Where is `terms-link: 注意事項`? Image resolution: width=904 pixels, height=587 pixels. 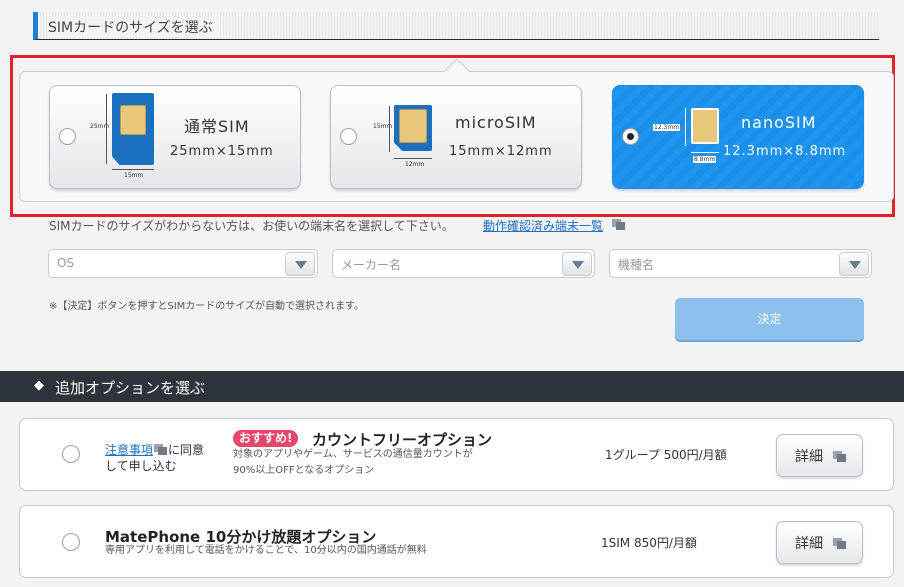
terms-link: 注意事項 is located at coordinates (129, 450).